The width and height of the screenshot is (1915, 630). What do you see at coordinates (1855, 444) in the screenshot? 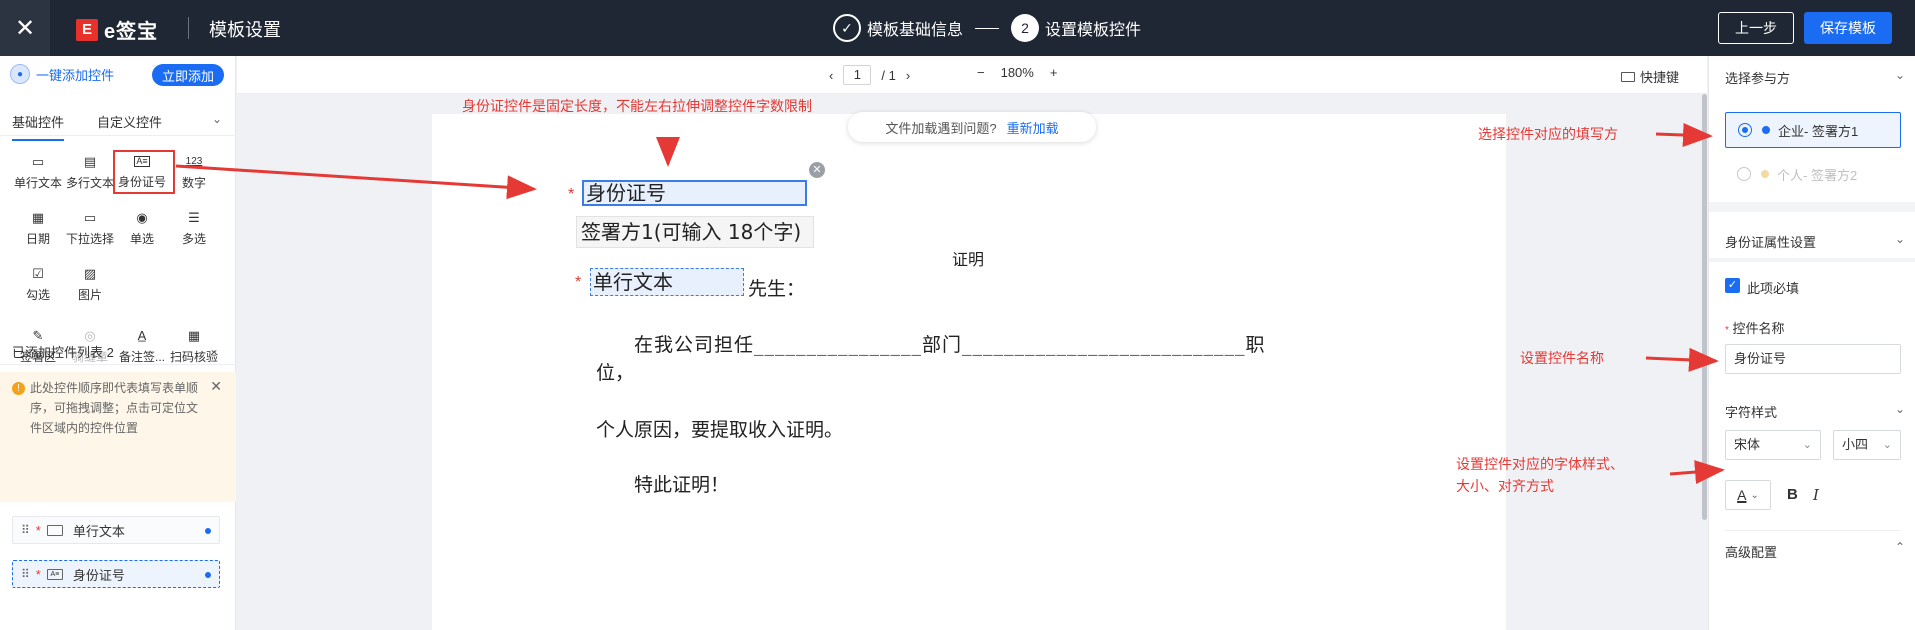
I see `font-size-value: 小四` at bounding box center [1855, 444].